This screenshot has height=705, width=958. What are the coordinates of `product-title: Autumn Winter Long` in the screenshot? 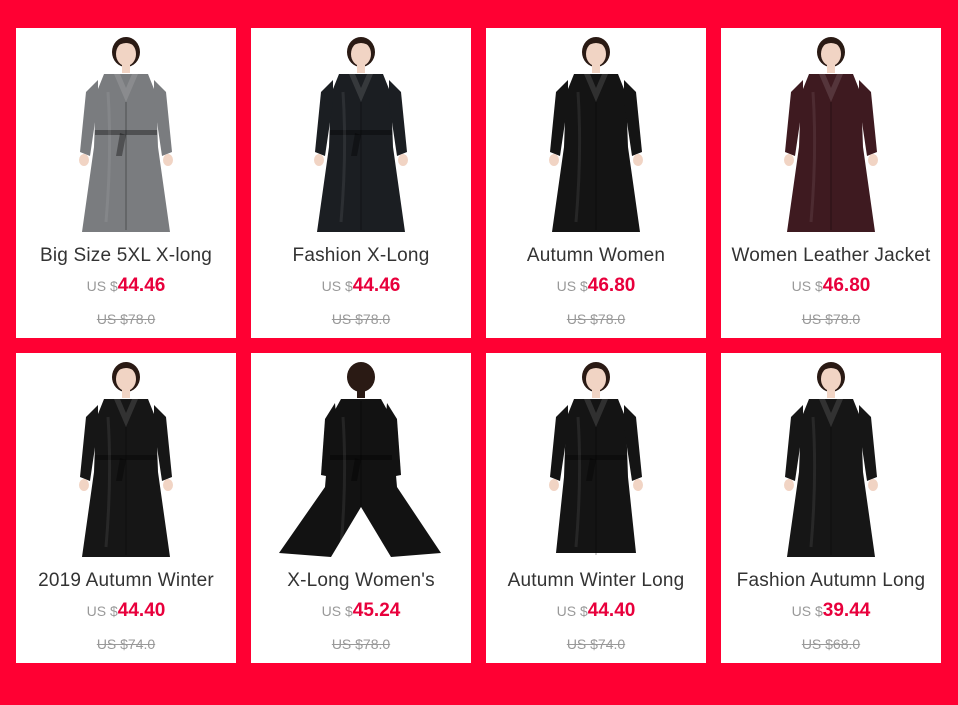 It's located at (596, 580).